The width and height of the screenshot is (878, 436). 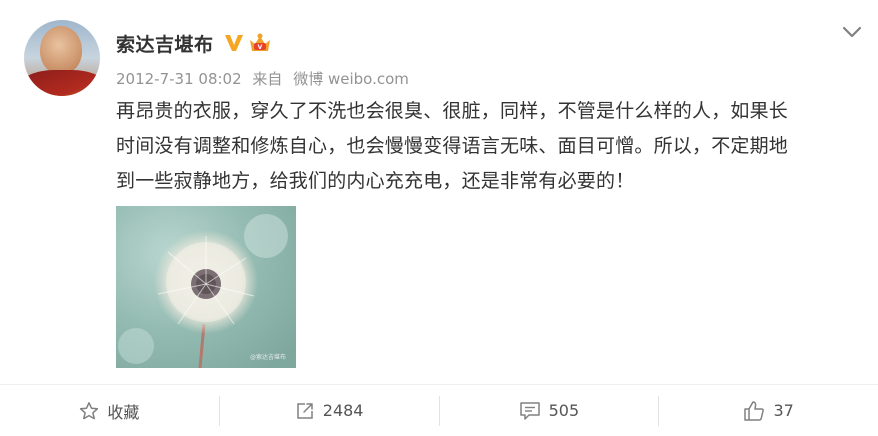 What do you see at coordinates (179, 79) in the screenshot?
I see `post-timestamp: 2012-7-31 08:02` at bounding box center [179, 79].